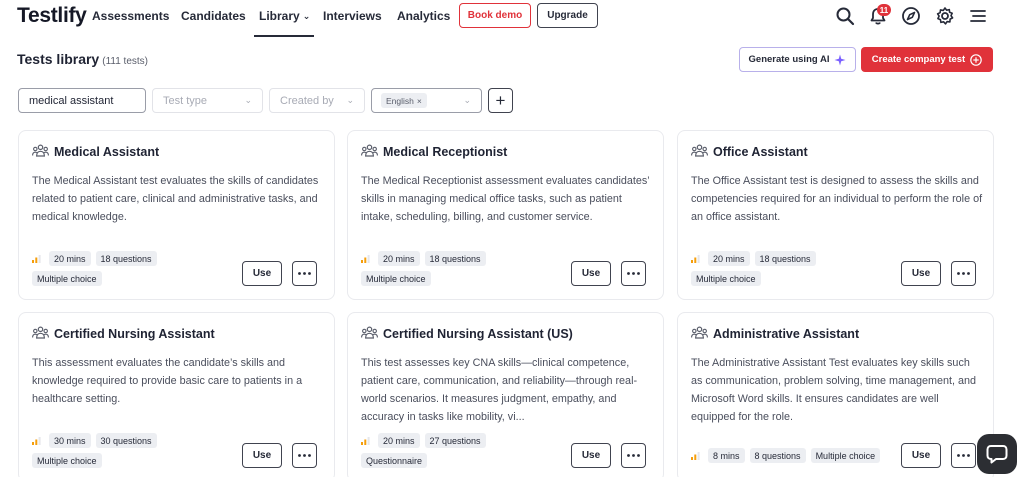 Image resolution: width=1024 pixels, height=477 pixels. What do you see at coordinates (760, 152) in the screenshot?
I see `card-title: Office Assistant` at bounding box center [760, 152].